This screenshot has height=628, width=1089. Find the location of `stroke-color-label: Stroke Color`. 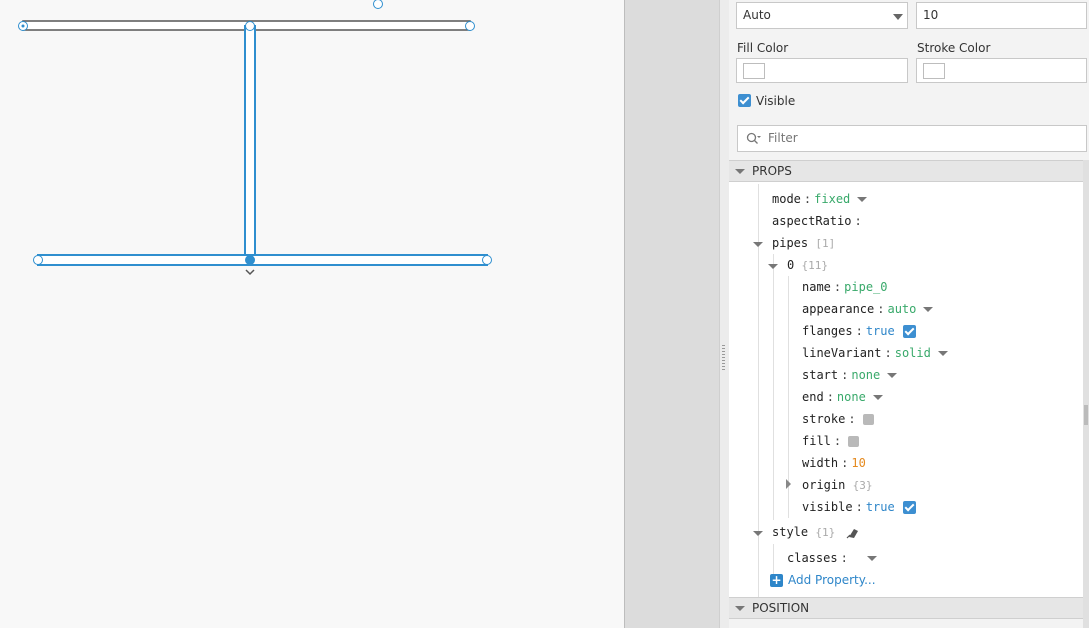

stroke-color-label: Stroke Color is located at coordinates (954, 48).